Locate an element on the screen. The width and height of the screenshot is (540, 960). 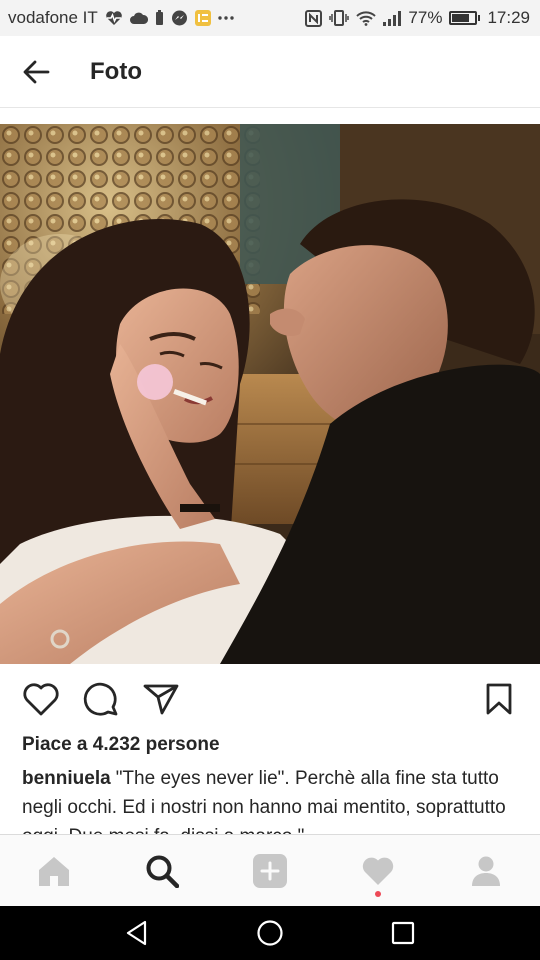
post-actions is located at coordinates (270, 699).